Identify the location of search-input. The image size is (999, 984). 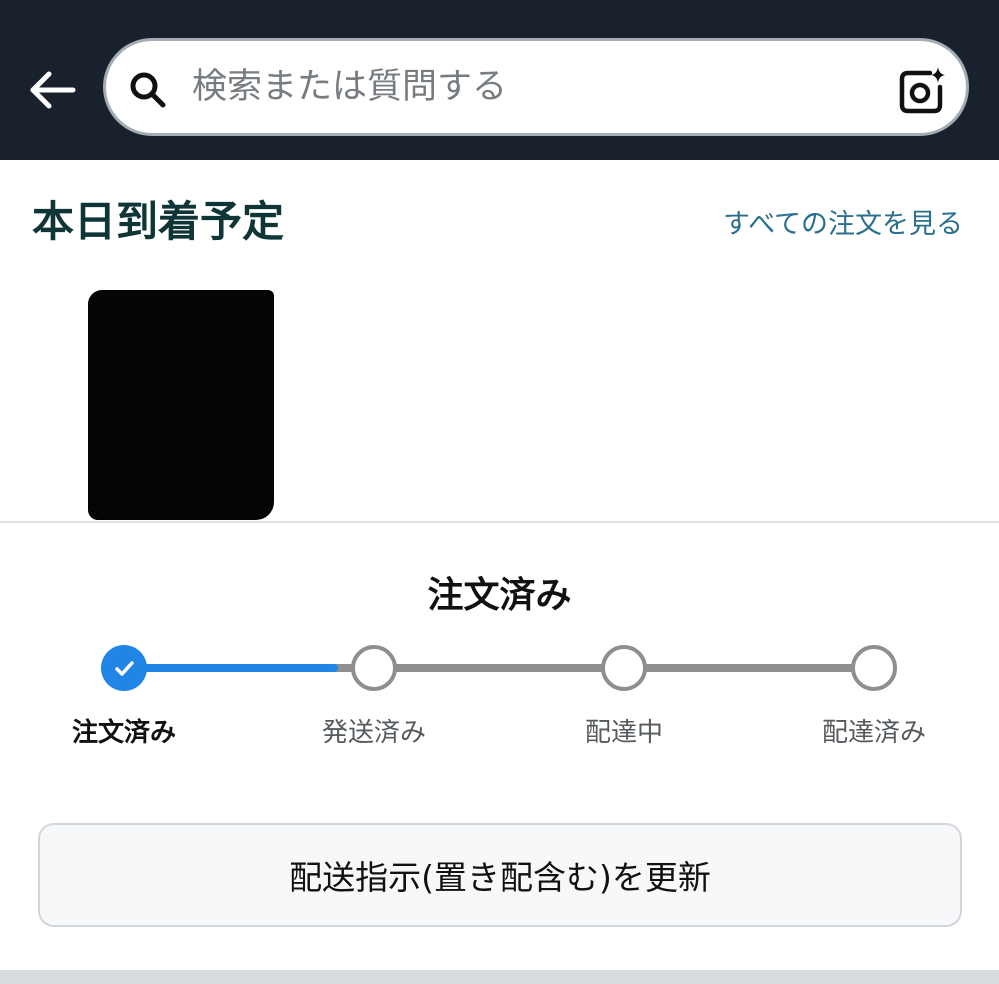
(532, 87).